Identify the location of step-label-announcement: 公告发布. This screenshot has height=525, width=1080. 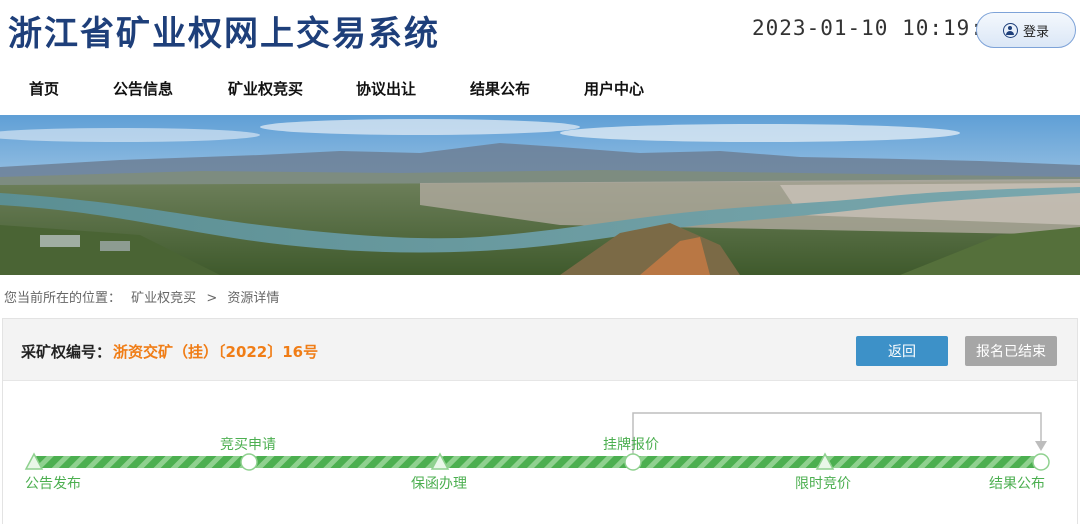
(53, 484).